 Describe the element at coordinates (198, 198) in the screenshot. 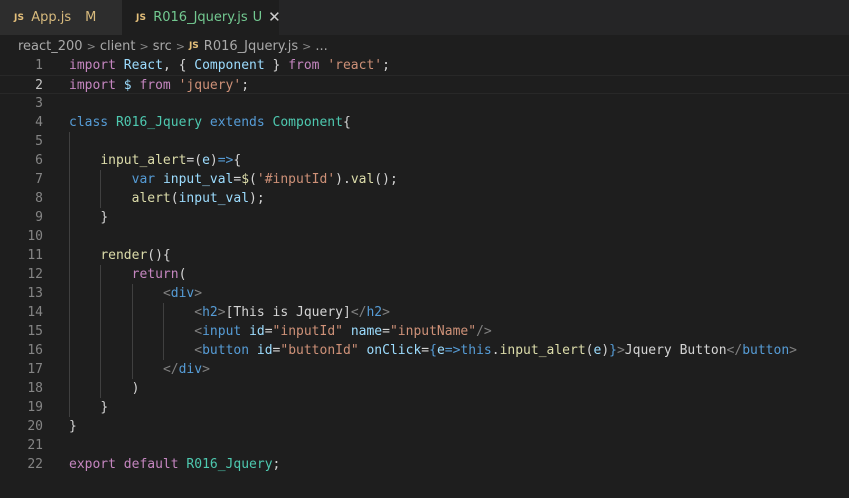

I see `code-text: alert(input_val);` at that location.